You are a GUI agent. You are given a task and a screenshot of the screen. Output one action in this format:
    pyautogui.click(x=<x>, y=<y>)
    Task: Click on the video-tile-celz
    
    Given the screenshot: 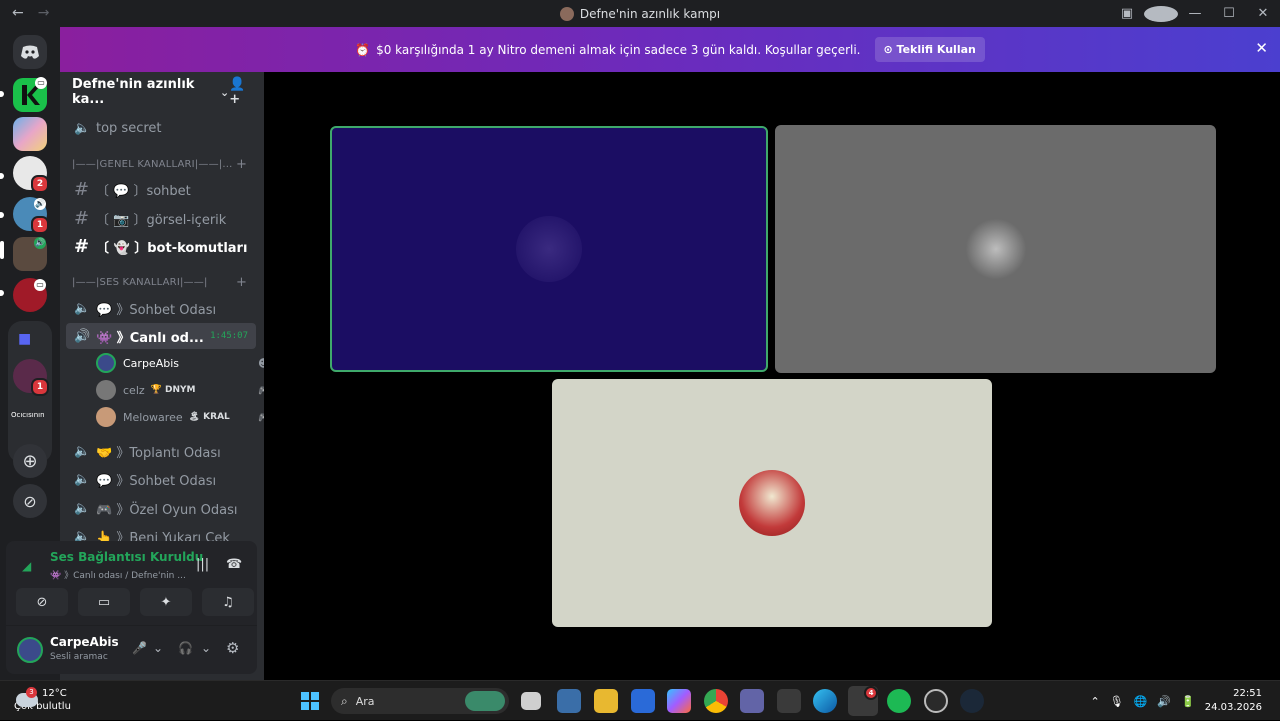 What is the action you would take?
    pyautogui.click(x=995, y=249)
    